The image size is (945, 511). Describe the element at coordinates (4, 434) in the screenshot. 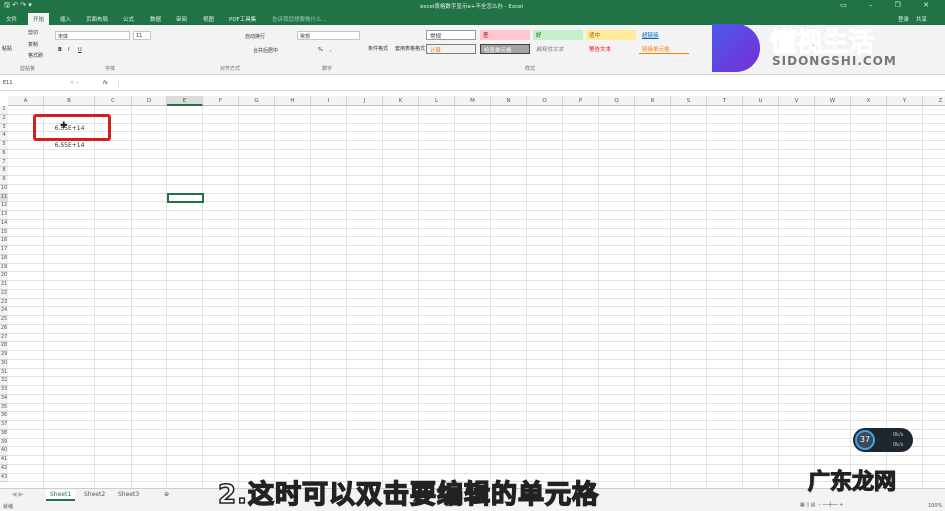

I see `row-header-38: 38` at that location.